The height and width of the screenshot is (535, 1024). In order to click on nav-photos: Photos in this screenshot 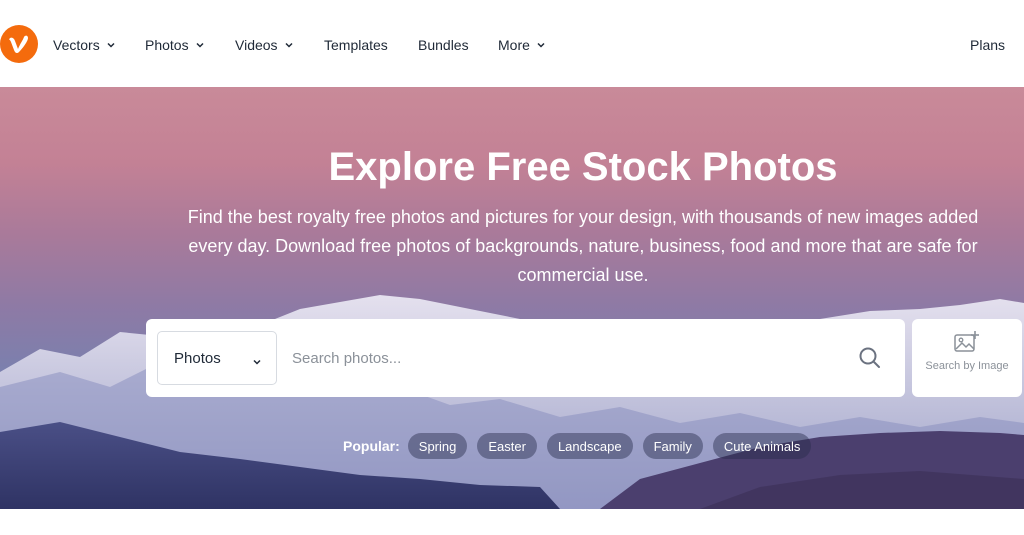, I will do `click(175, 45)`.